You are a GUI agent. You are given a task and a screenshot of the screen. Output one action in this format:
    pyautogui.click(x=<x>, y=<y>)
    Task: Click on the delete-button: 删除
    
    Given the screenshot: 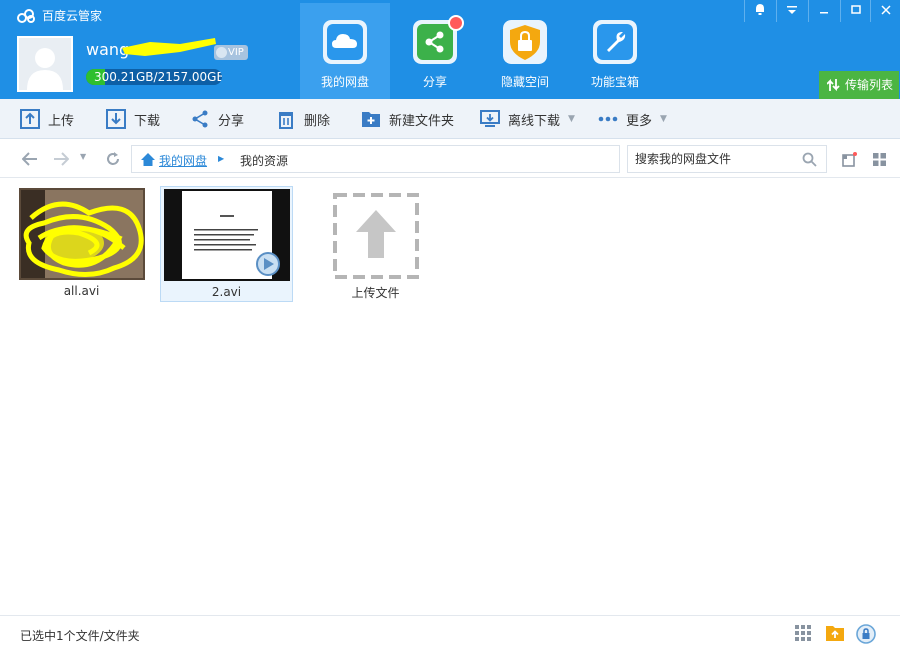 What is the action you would take?
    pyautogui.click(x=303, y=119)
    